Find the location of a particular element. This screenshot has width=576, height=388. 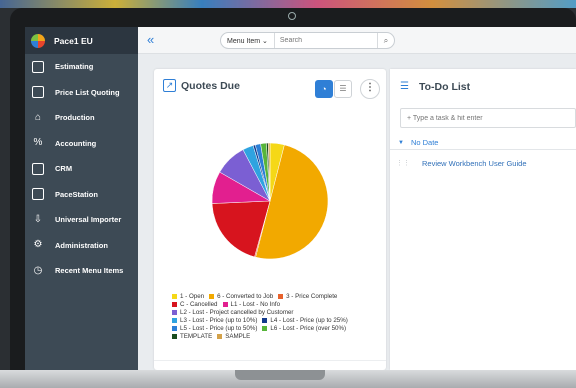

brand: Pace1 EU is located at coordinates (81, 40).